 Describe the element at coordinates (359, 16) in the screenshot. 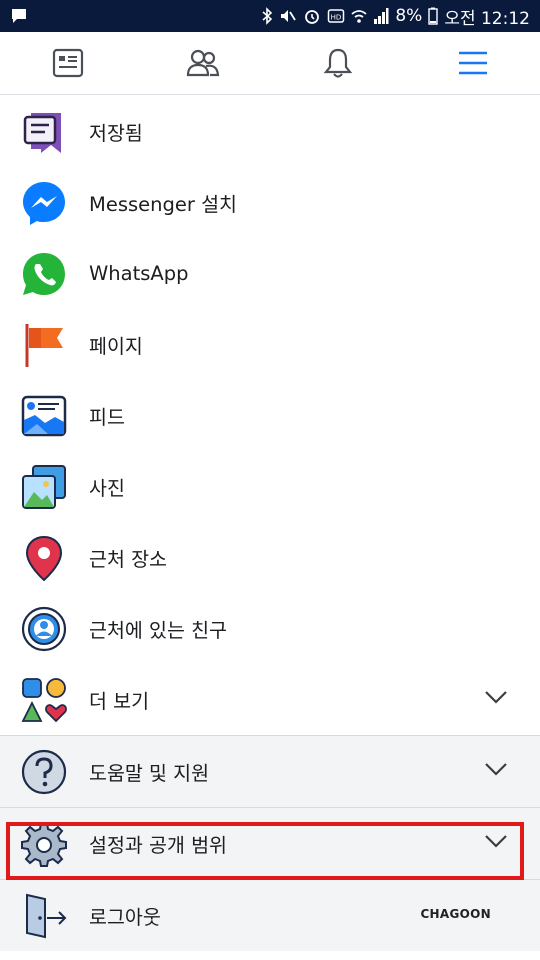

I see `wifi-icon` at that location.